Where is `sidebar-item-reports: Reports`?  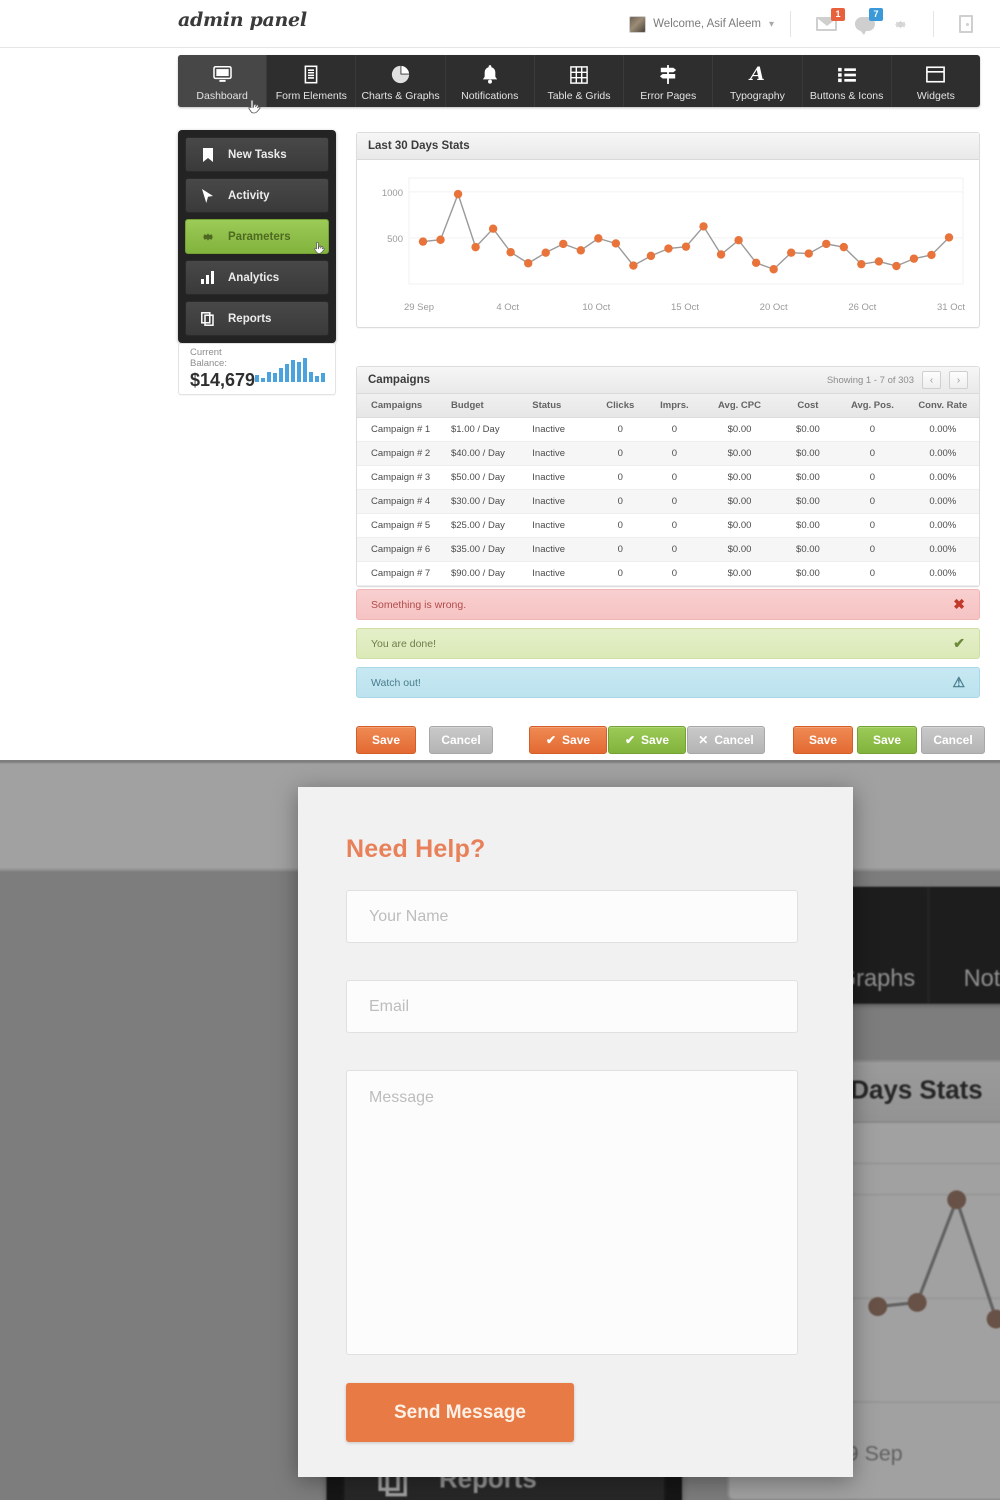
sidebar-item-reports: Reports is located at coordinates (257, 318).